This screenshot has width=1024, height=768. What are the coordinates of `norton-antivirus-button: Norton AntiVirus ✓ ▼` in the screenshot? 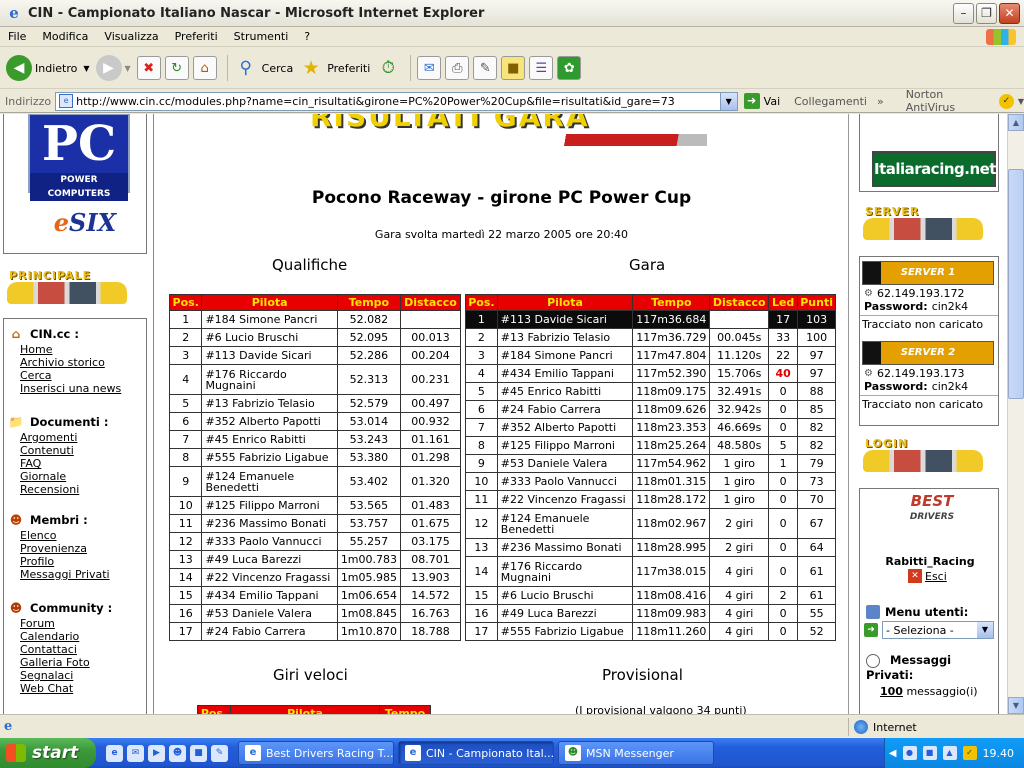 It's located at (965, 101).